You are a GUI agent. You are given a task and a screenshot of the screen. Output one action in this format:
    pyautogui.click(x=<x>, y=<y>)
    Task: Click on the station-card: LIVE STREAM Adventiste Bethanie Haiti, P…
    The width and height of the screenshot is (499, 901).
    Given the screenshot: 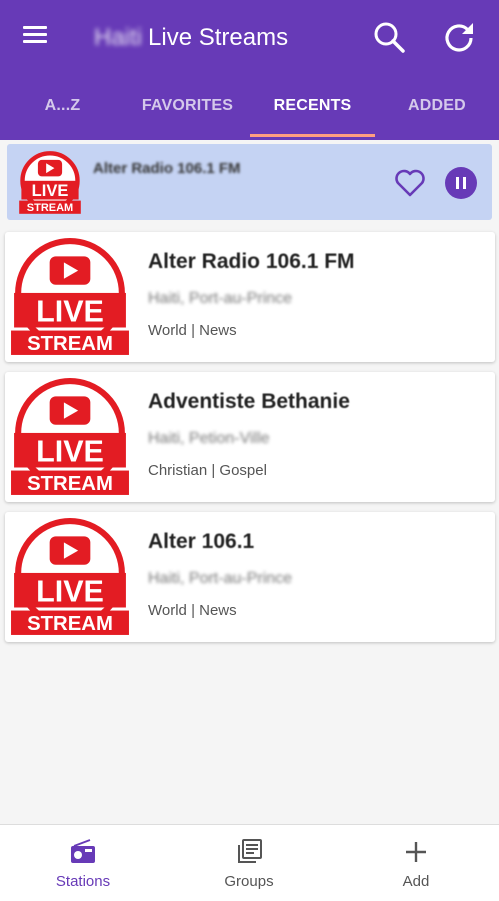 What is the action you would take?
    pyautogui.click(x=250, y=437)
    